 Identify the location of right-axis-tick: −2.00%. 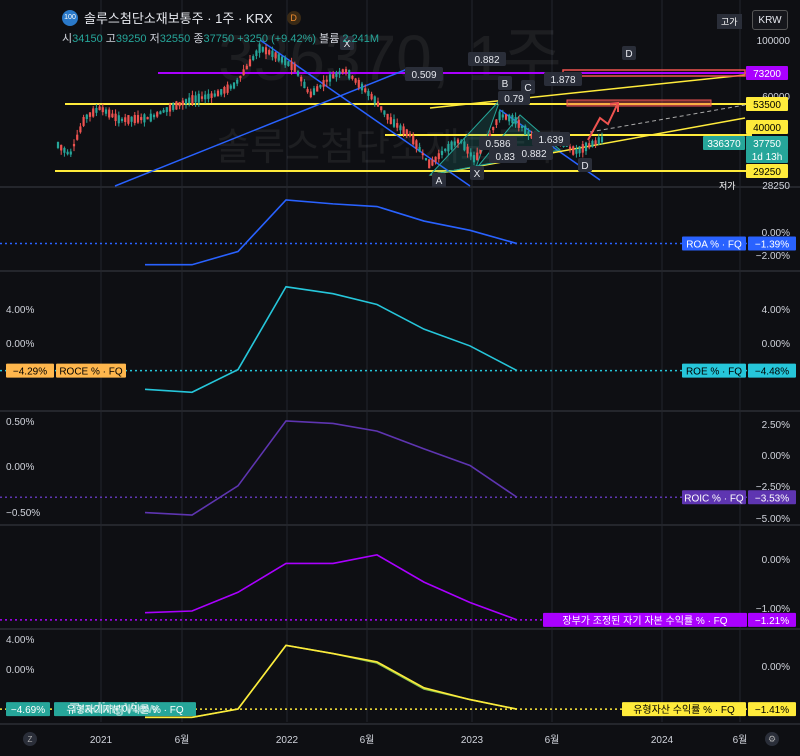
(773, 256).